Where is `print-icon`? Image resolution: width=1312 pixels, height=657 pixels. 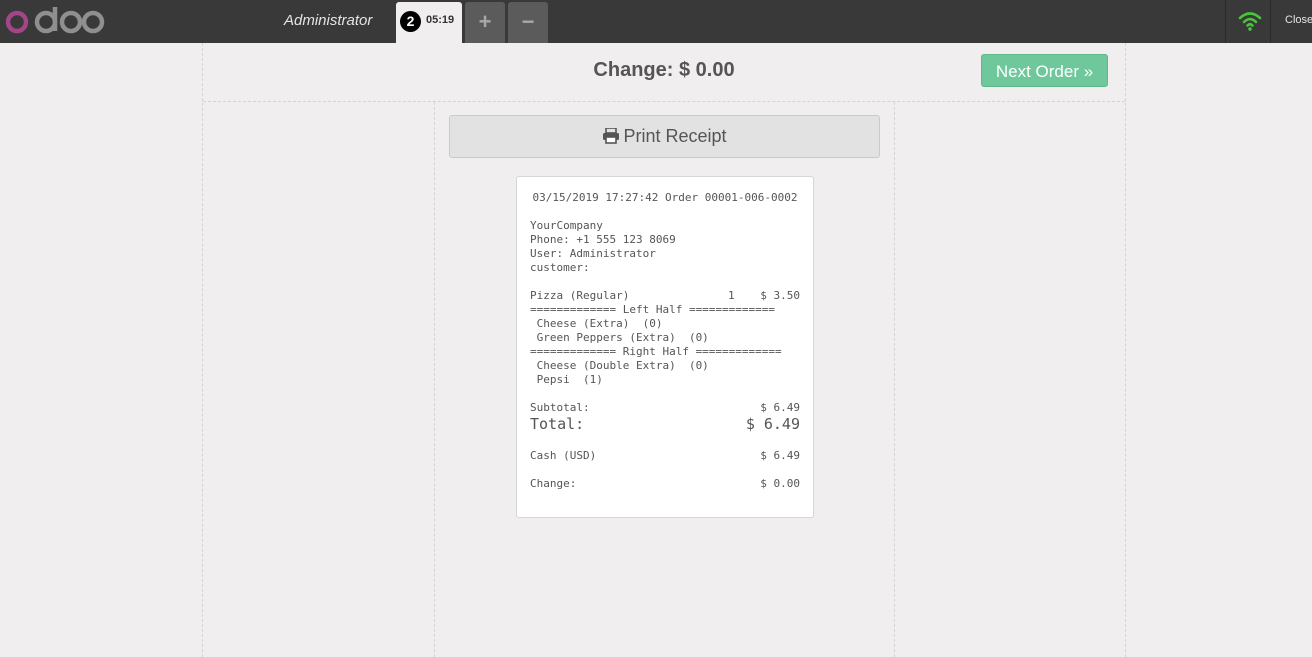
print-icon is located at coordinates (611, 136).